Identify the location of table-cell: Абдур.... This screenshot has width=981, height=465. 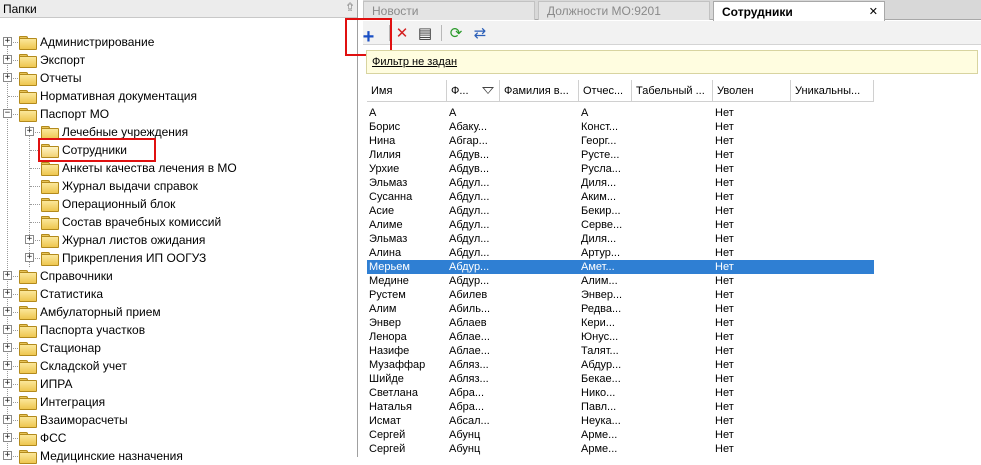
(469, 281).